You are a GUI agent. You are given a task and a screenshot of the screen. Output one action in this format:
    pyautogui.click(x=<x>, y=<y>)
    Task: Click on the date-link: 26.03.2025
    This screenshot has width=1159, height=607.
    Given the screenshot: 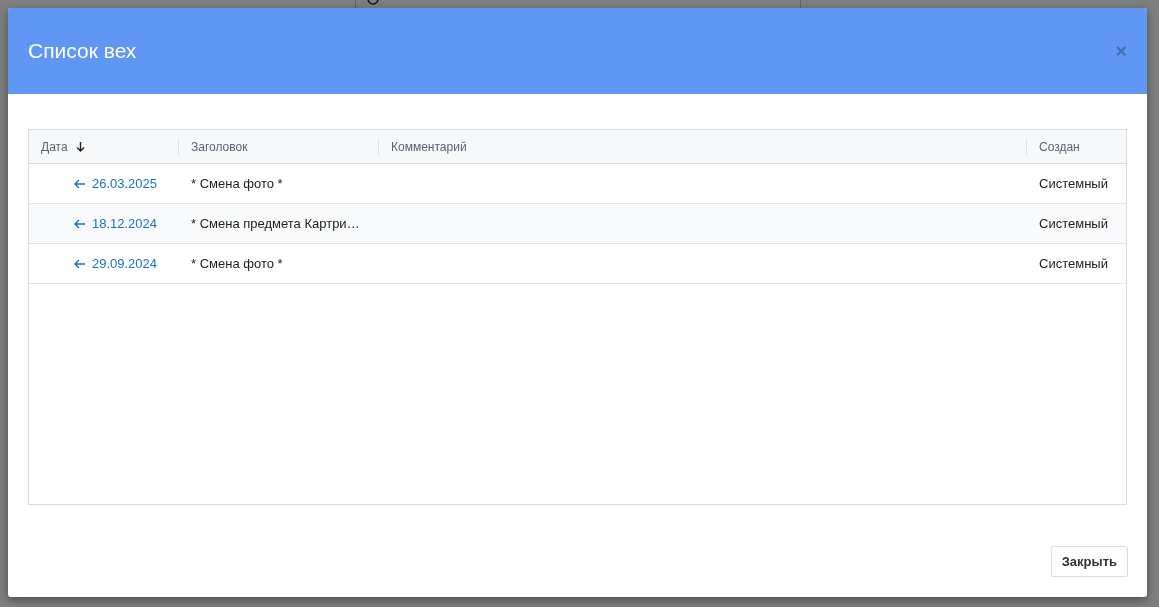 What is the action you would take?
    pyautogui.click(x=115, y=183)
    